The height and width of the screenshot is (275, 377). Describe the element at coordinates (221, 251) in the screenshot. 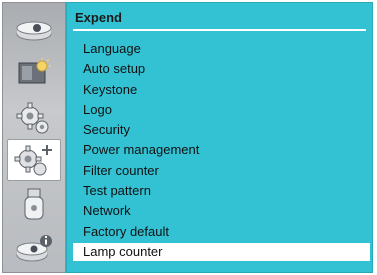

I see `menu-item-lamp-counter: Lamp counter` at that location.